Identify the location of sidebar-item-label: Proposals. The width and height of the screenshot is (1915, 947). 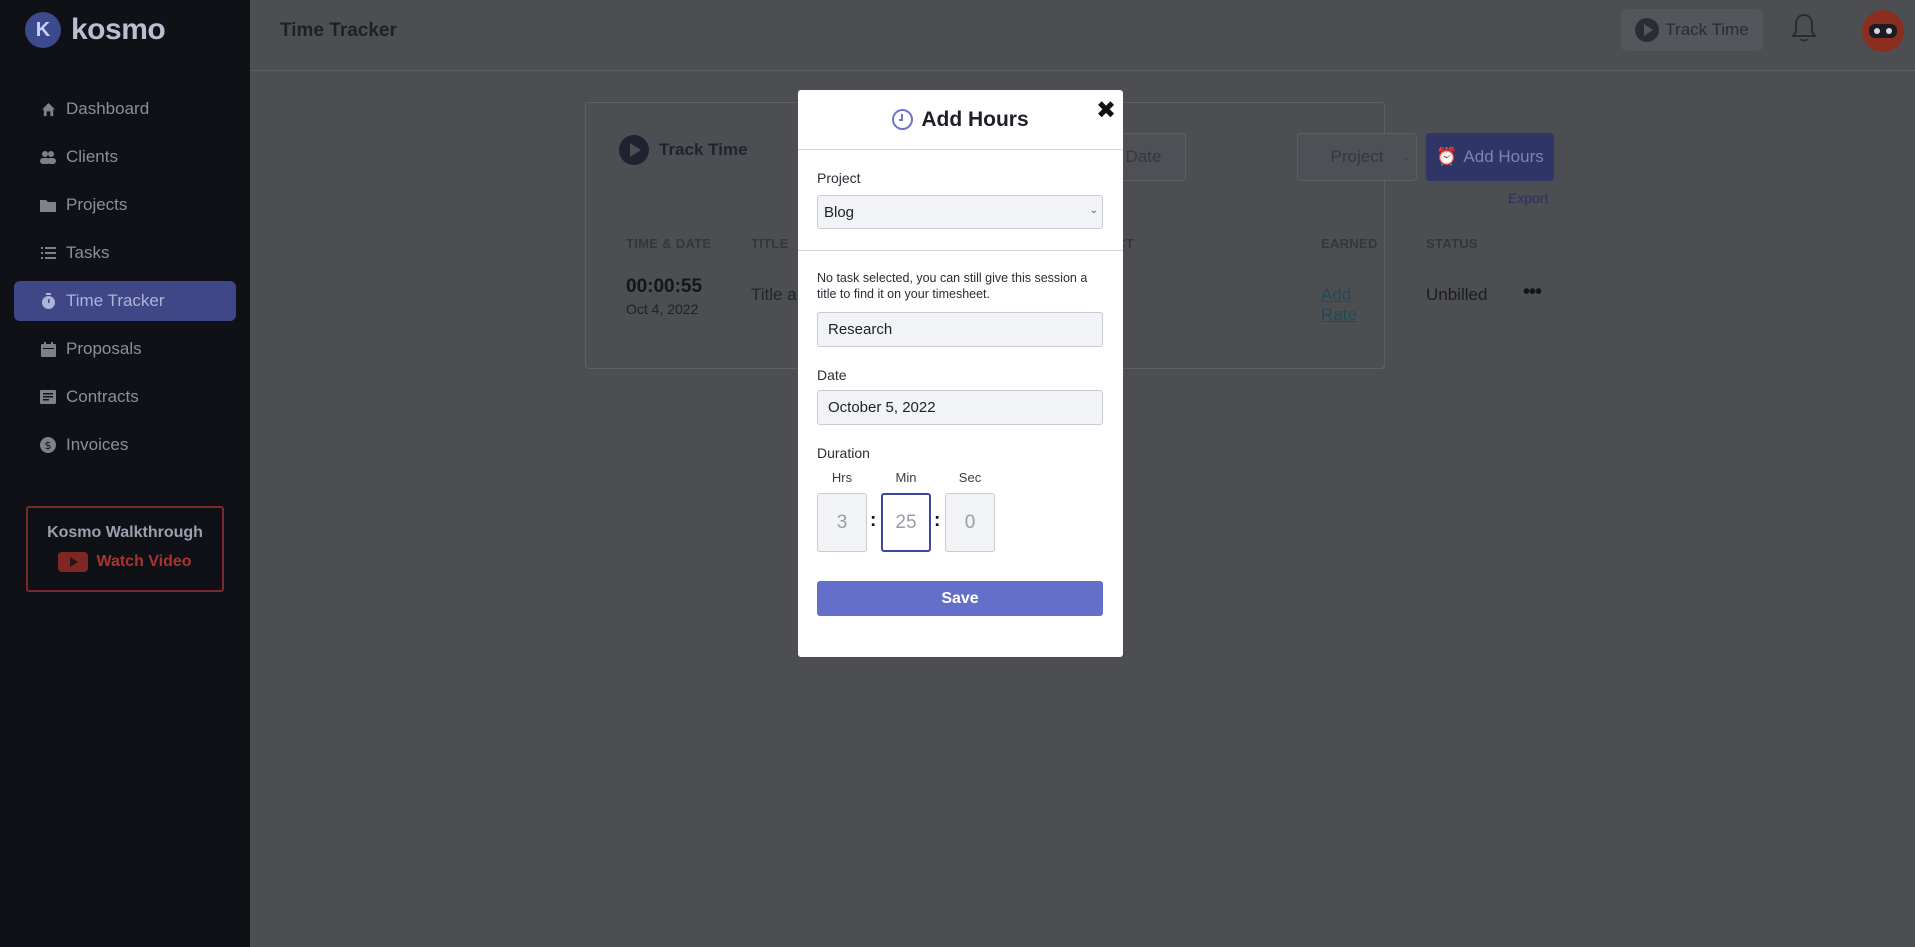
(104, 348).